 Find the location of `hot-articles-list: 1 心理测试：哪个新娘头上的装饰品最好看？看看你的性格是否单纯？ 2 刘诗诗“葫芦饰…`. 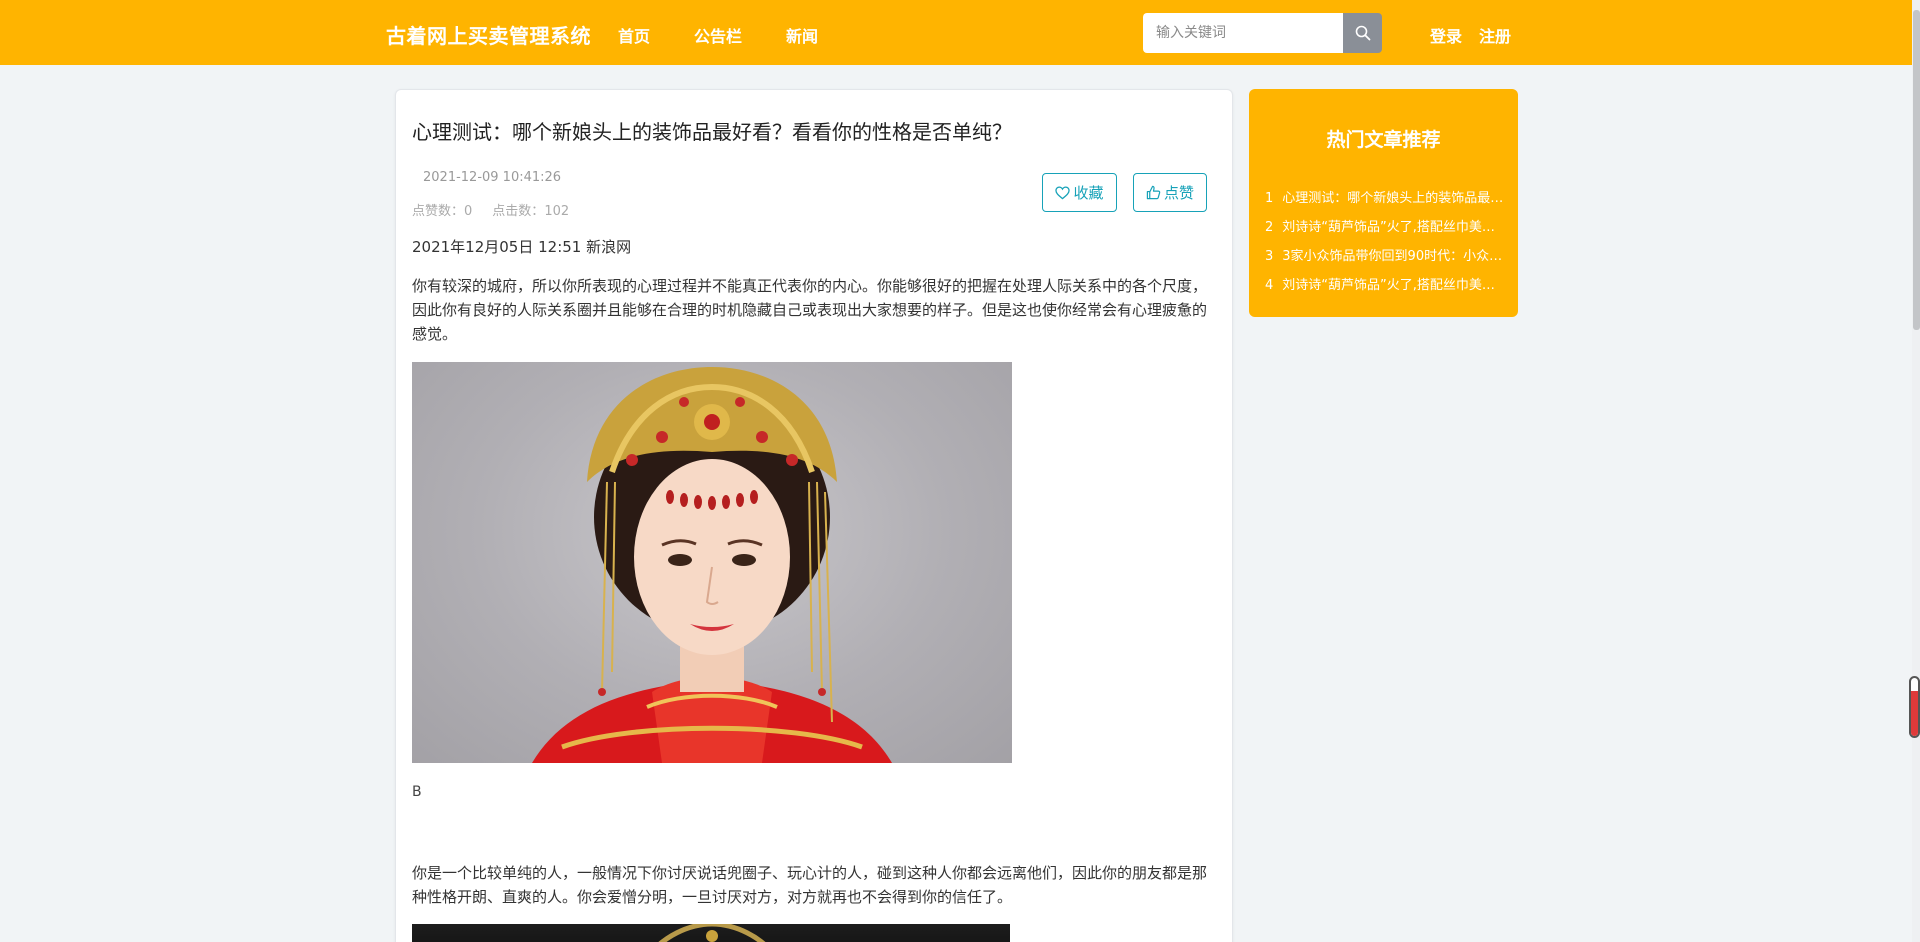

hot-articles-list: 1 心理测试：哪个新娘头上的装饰品最好看？看看你的性格是否单纯？ 2 刘诗诗“葫芦饰… is located at coordinates (1385, 242).